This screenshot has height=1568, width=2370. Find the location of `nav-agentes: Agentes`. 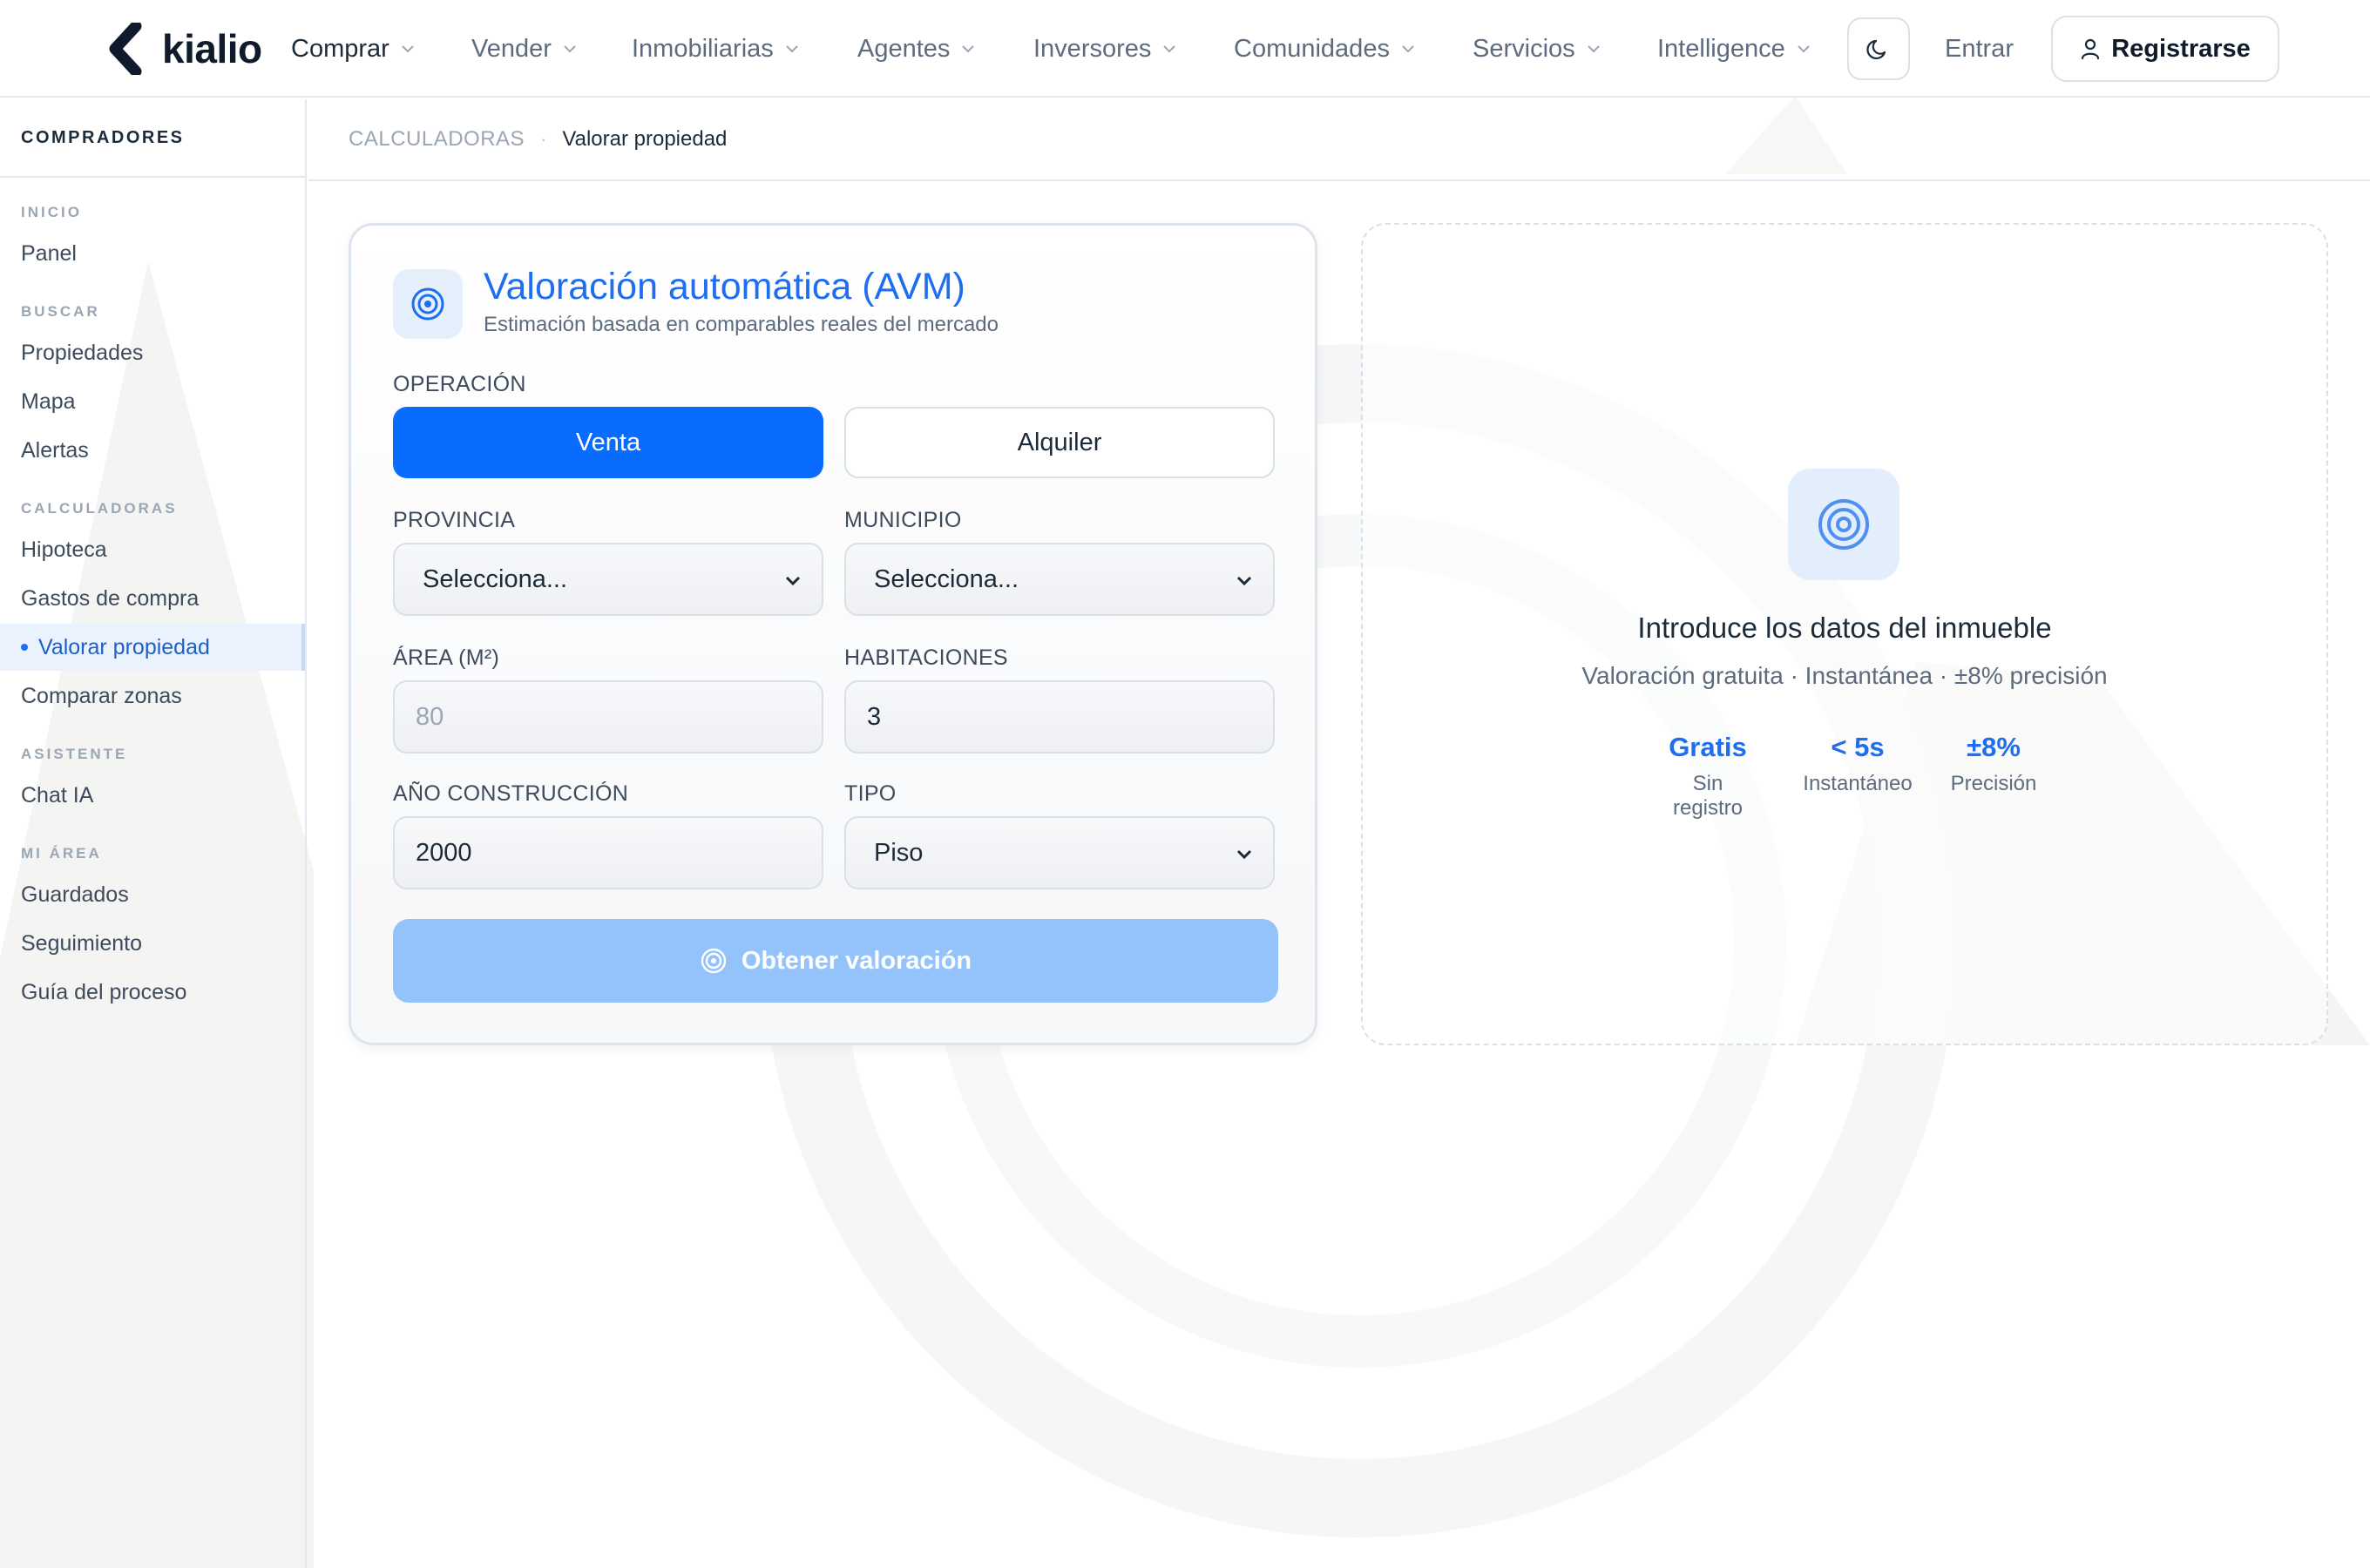

nav-agentes: Agentes is located at coordinates (916, 49).